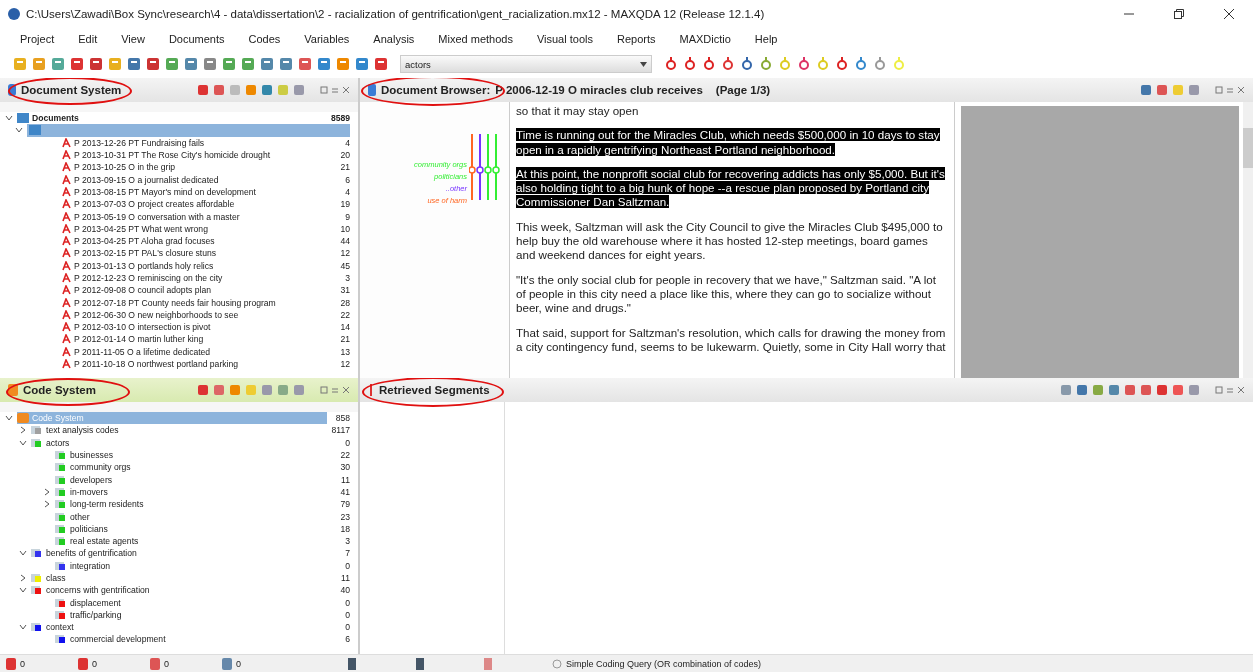 The width and height of the screenshot is (1253, 672). What do you see at coordinates (475, 39) in the screenshot?
I see `menu-item: Mixed methods` at bounding box center [475, 39].